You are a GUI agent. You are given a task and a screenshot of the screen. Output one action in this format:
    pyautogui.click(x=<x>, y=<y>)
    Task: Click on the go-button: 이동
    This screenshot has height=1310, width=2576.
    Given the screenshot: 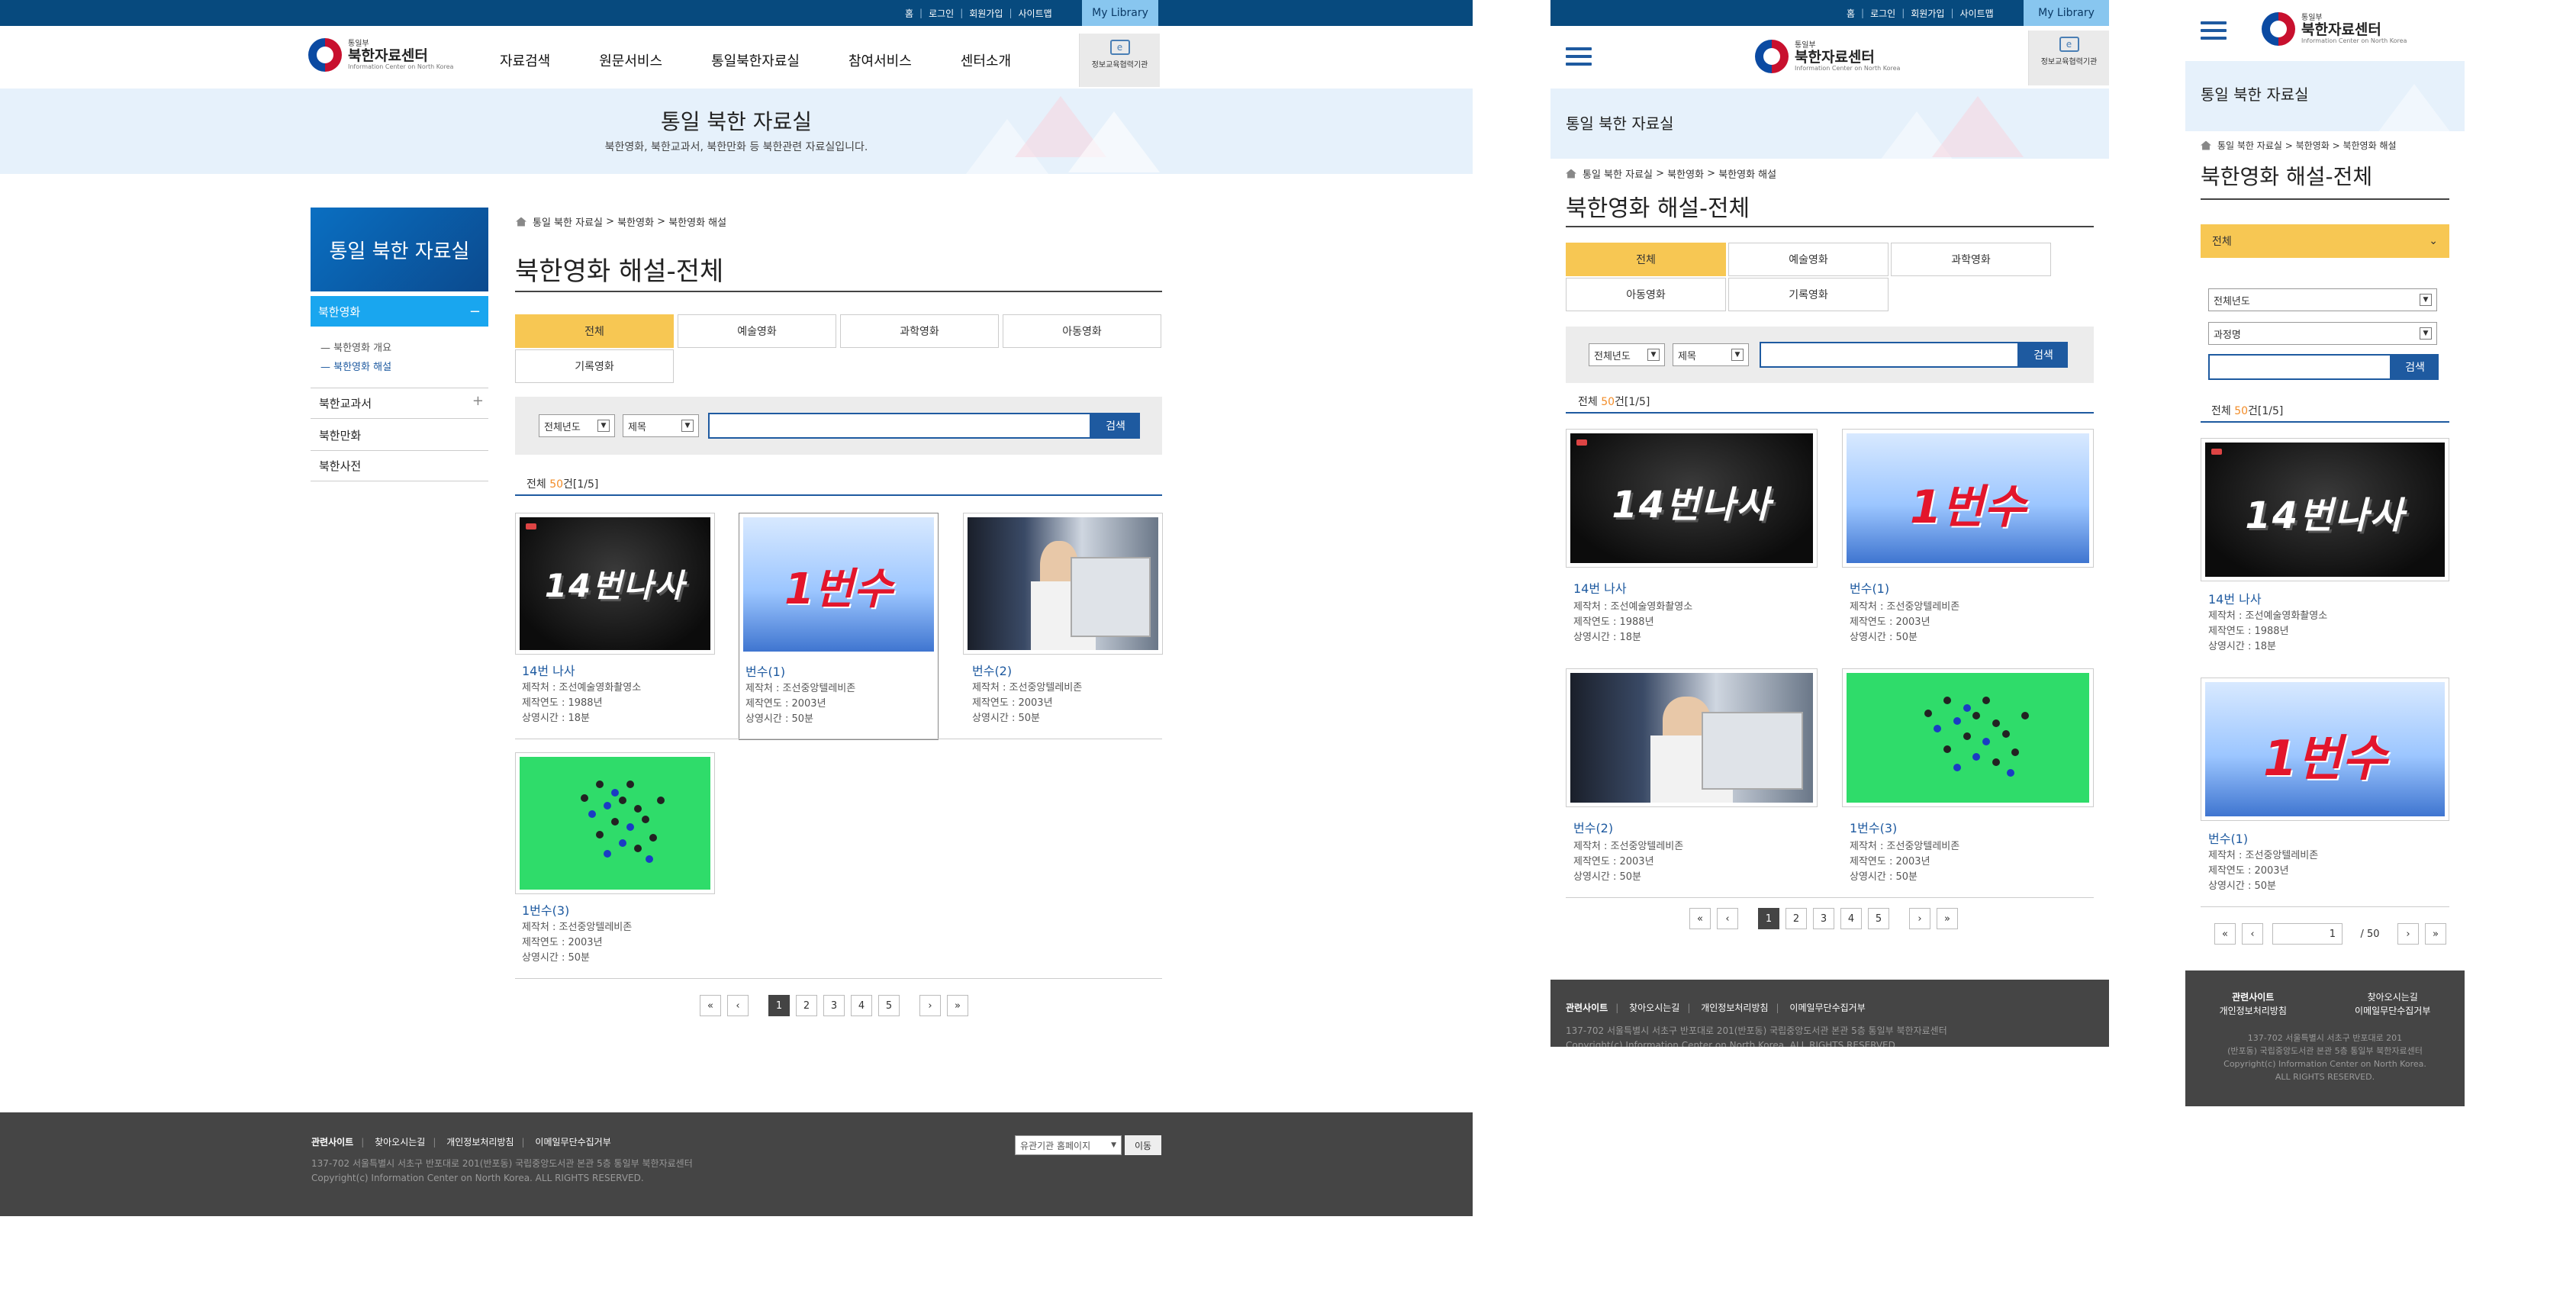 What is the action you would take?
    pyautogui.click(x=1143, y=1145)
    